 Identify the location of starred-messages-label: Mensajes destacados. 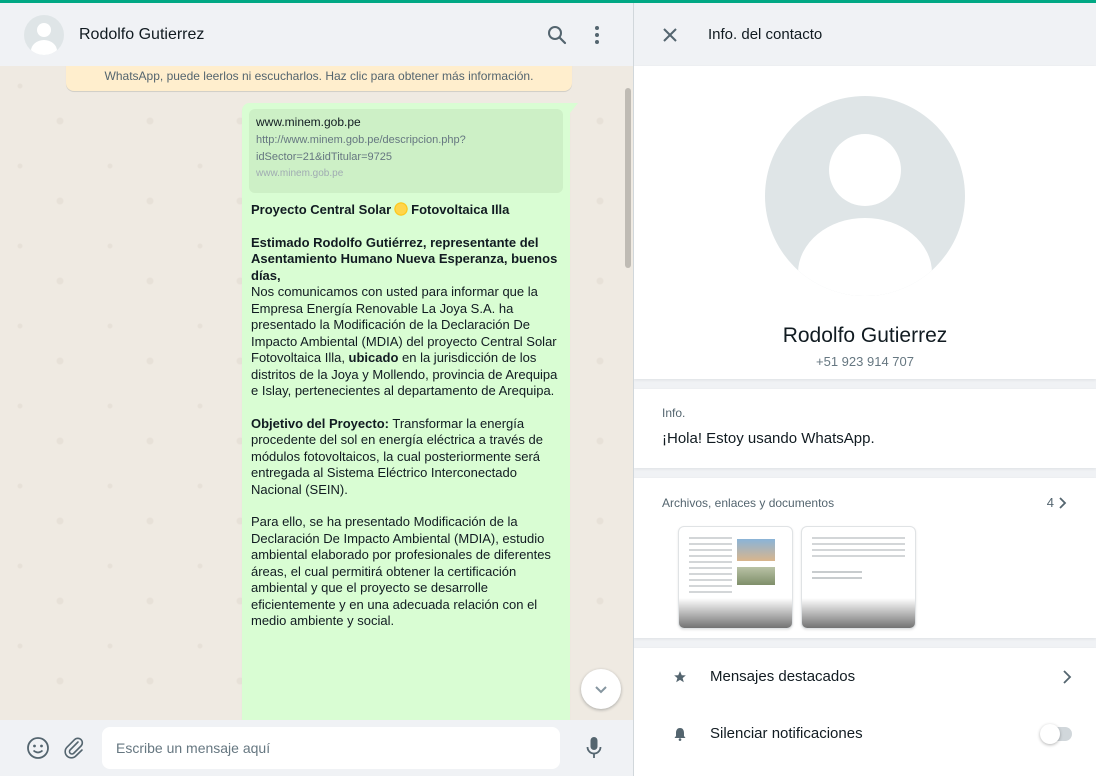
(783, 676).